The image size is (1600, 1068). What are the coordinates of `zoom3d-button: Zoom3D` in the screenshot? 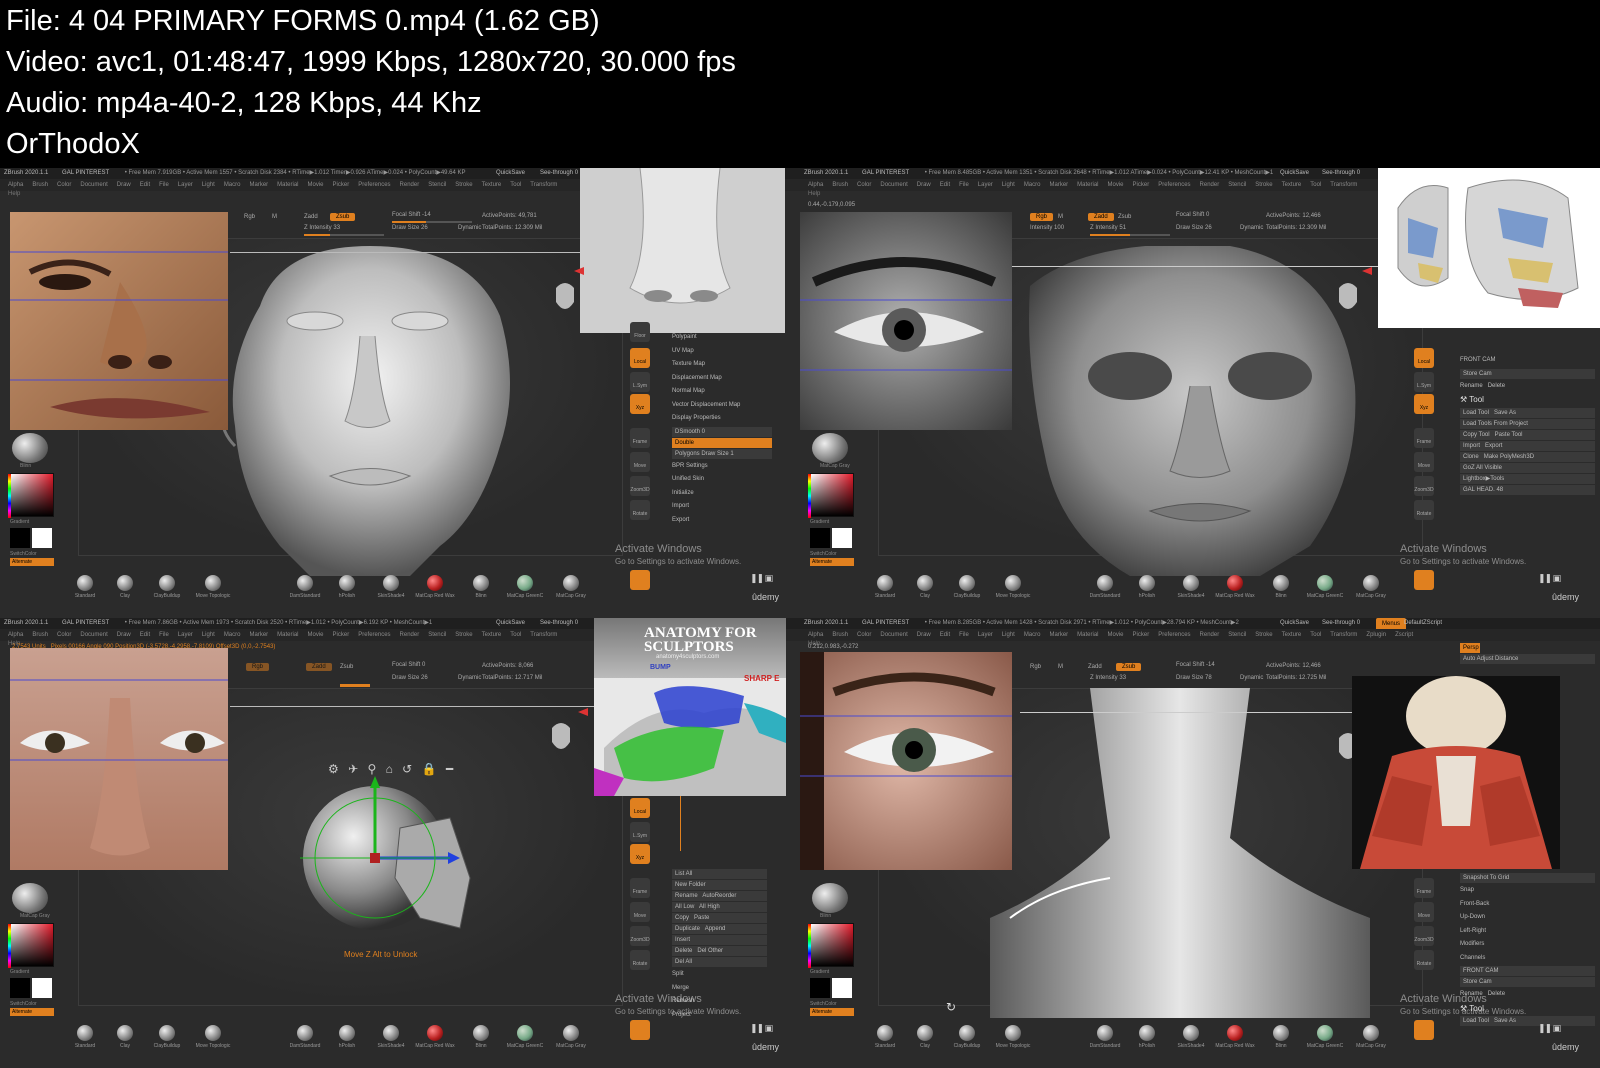 It's located at (640, 936).